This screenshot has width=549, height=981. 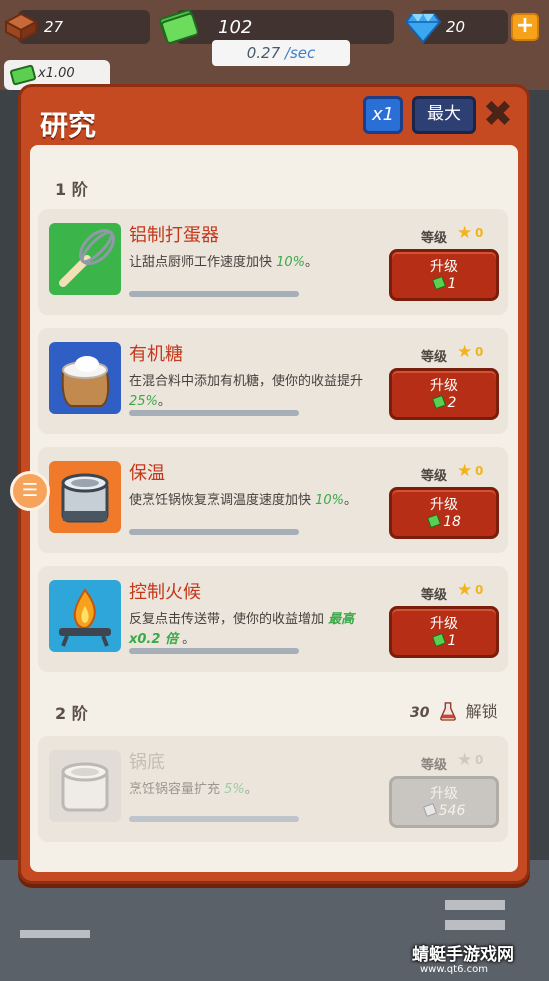 What do you see at coordinates (456, 27) in the screenshot?
I see `gems-value: 20` at bounding box center [456, 27].